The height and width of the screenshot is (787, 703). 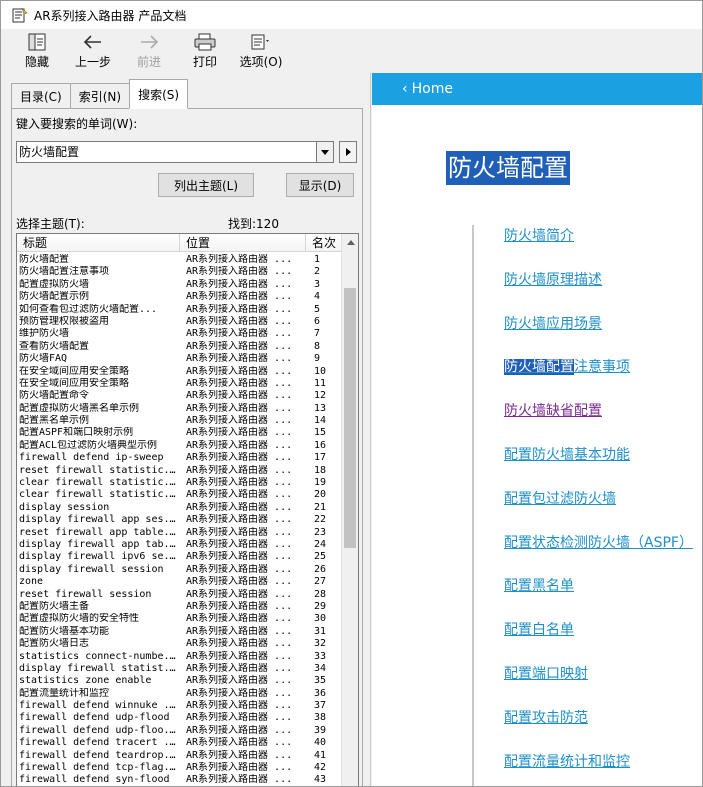 I want to click on toc-link: 防火墙缺省配置, so click(x=553, y=410).